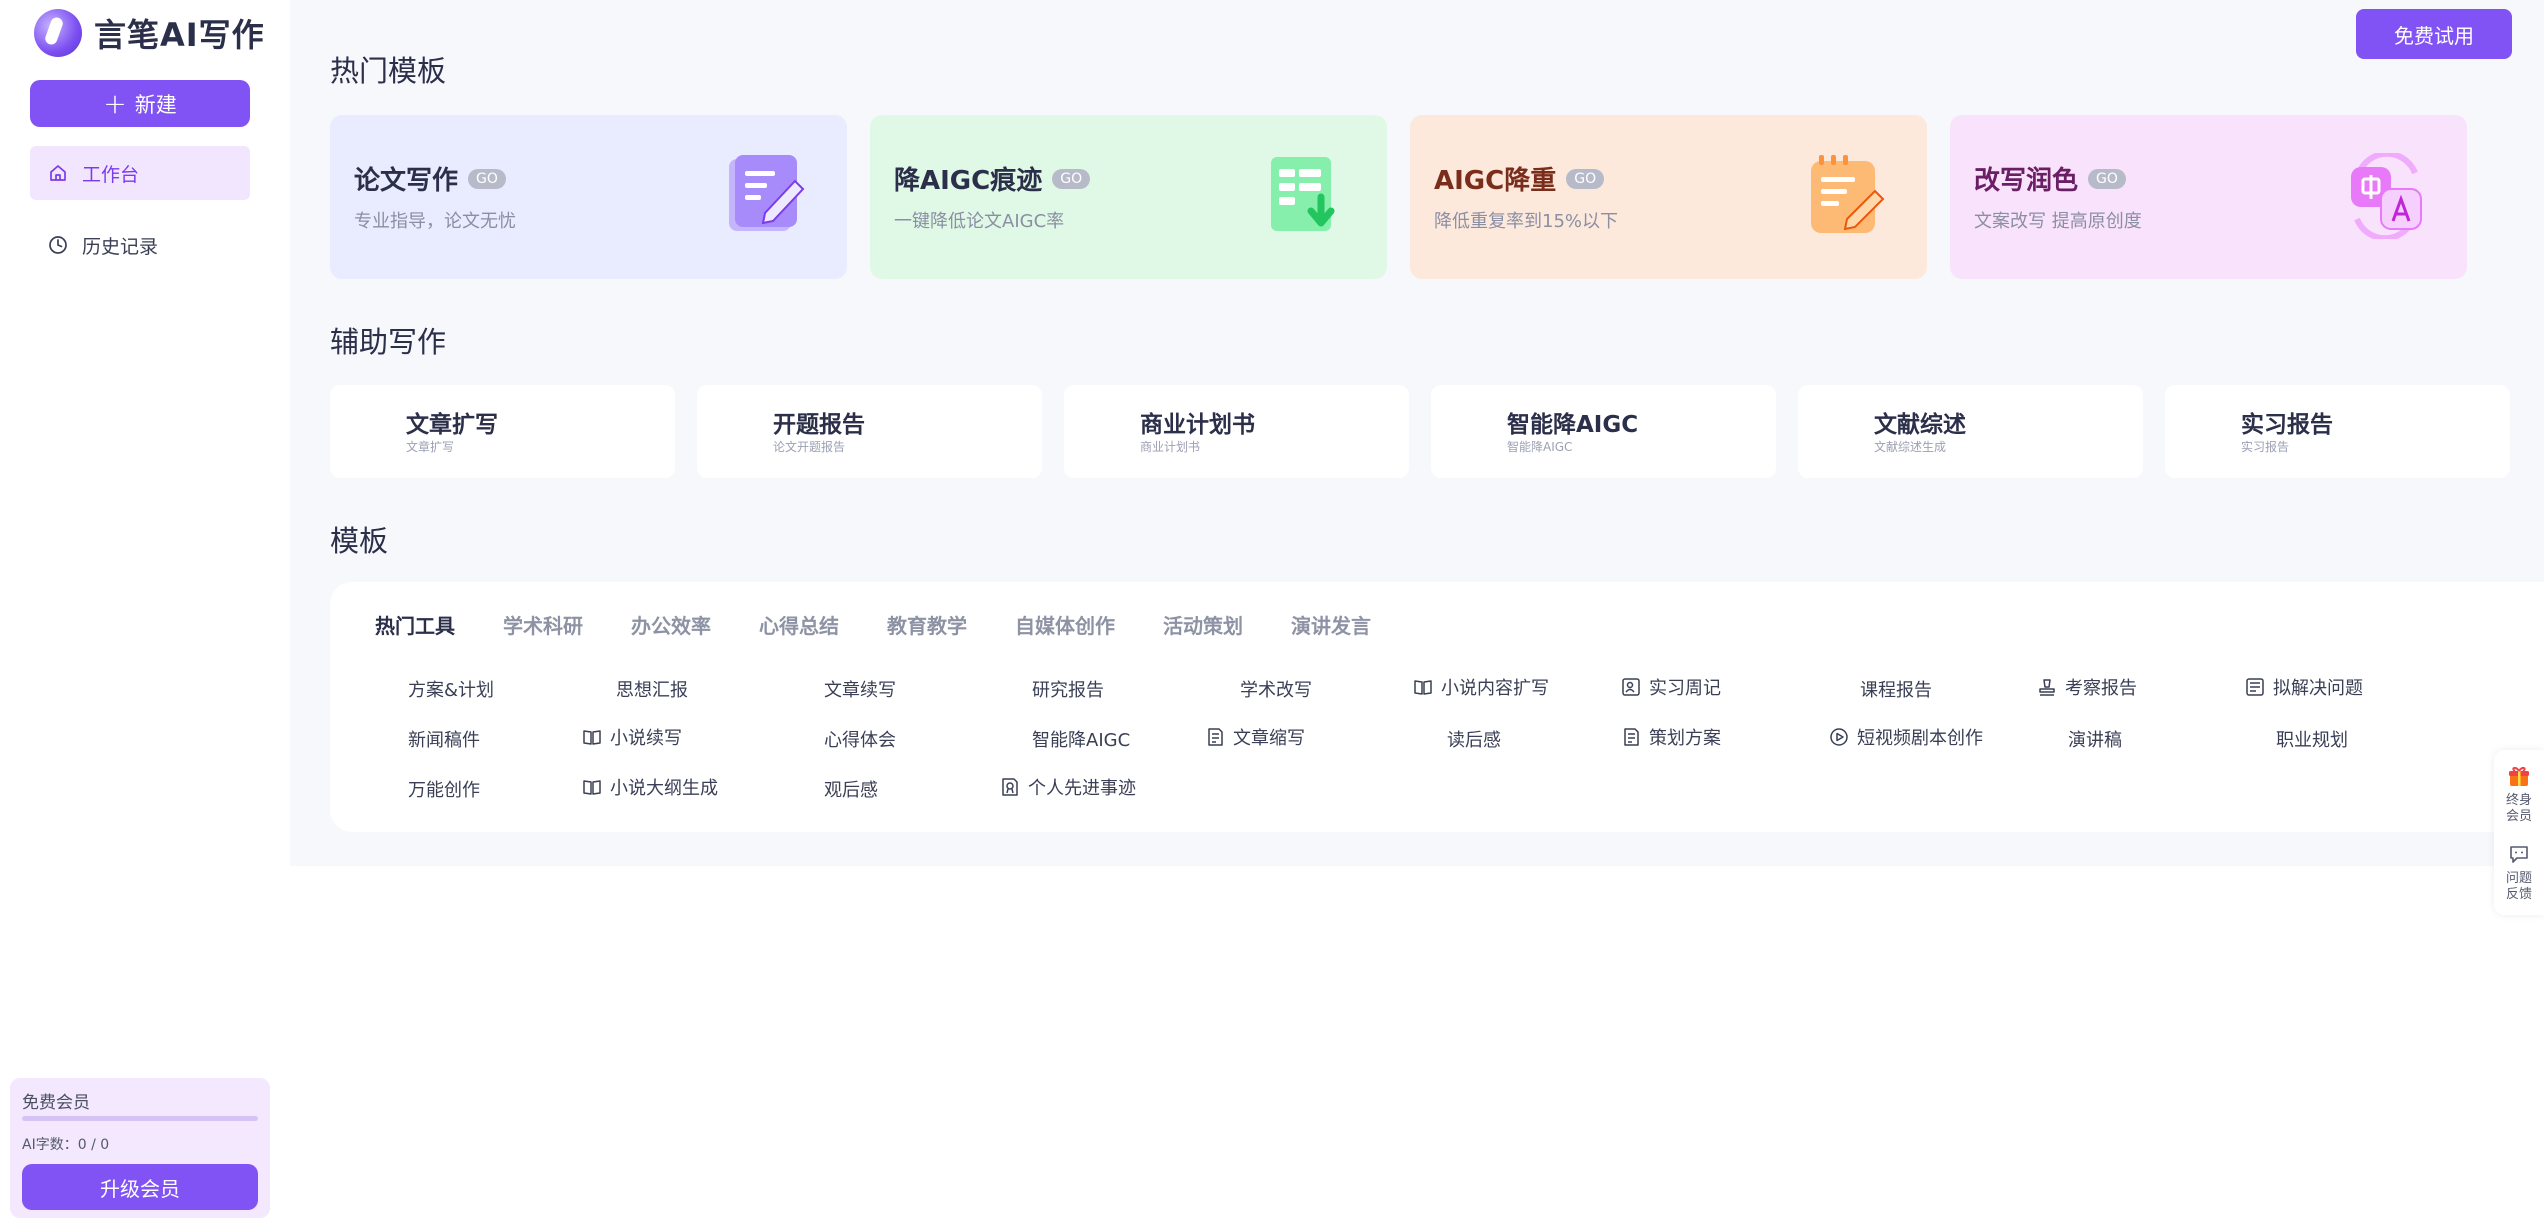 The height and width of the screenshot is (1218, 2544). I want to click on template-item: 个人先进事迹, so click(1068, 787).